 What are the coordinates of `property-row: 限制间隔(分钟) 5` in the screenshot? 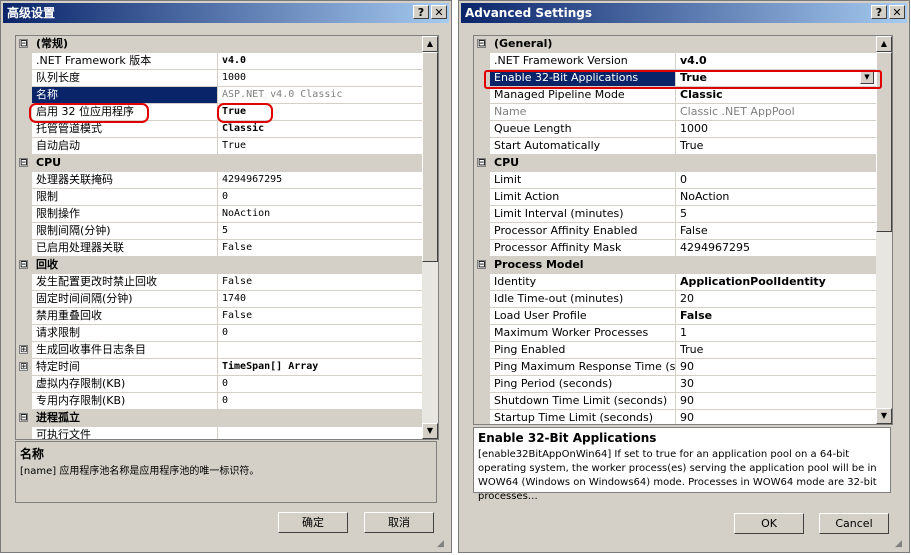 It's located at (219, 231).